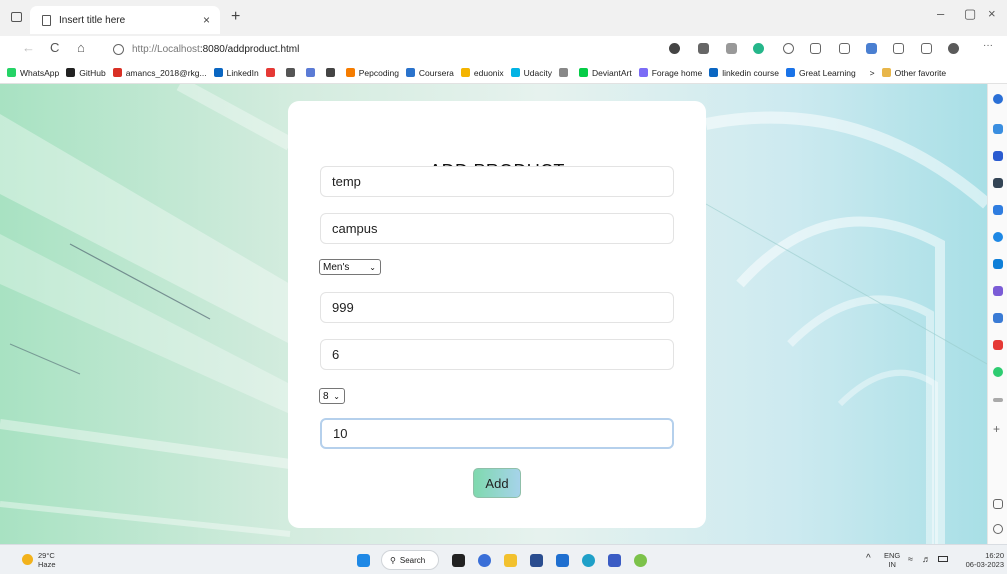 The height and width of the screenshot is (574, 1007). What do you see at coordinates (926, 48) in the screenshot?
I see `browser-essentials-icon` at bounding box center [926, 48].